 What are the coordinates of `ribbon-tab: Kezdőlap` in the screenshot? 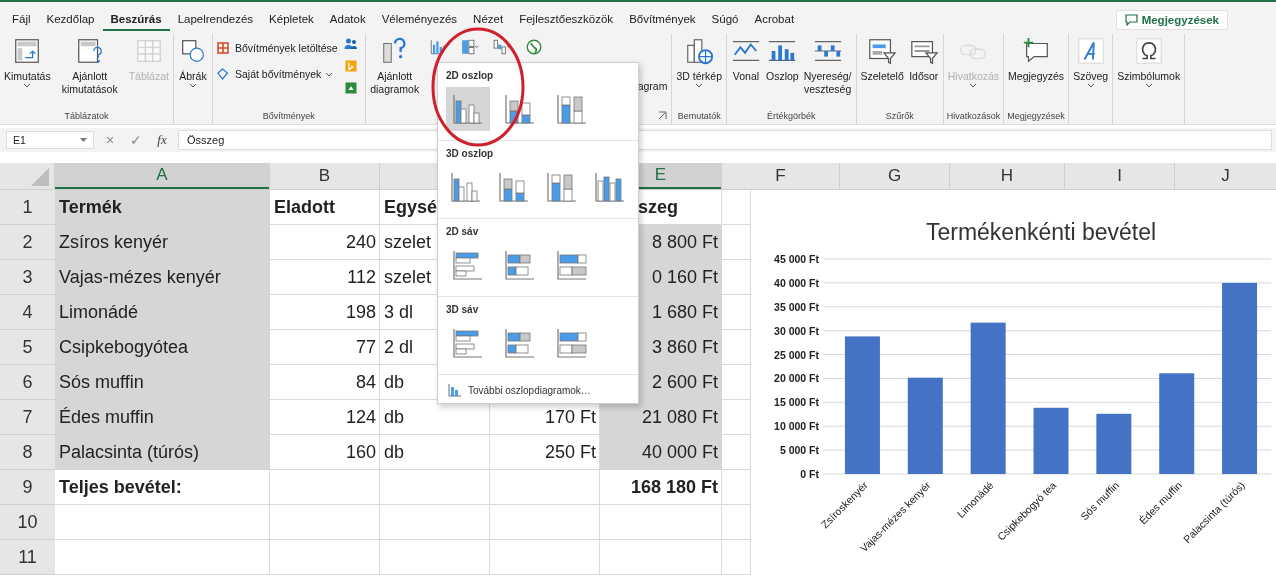 It's located at (70, 20).